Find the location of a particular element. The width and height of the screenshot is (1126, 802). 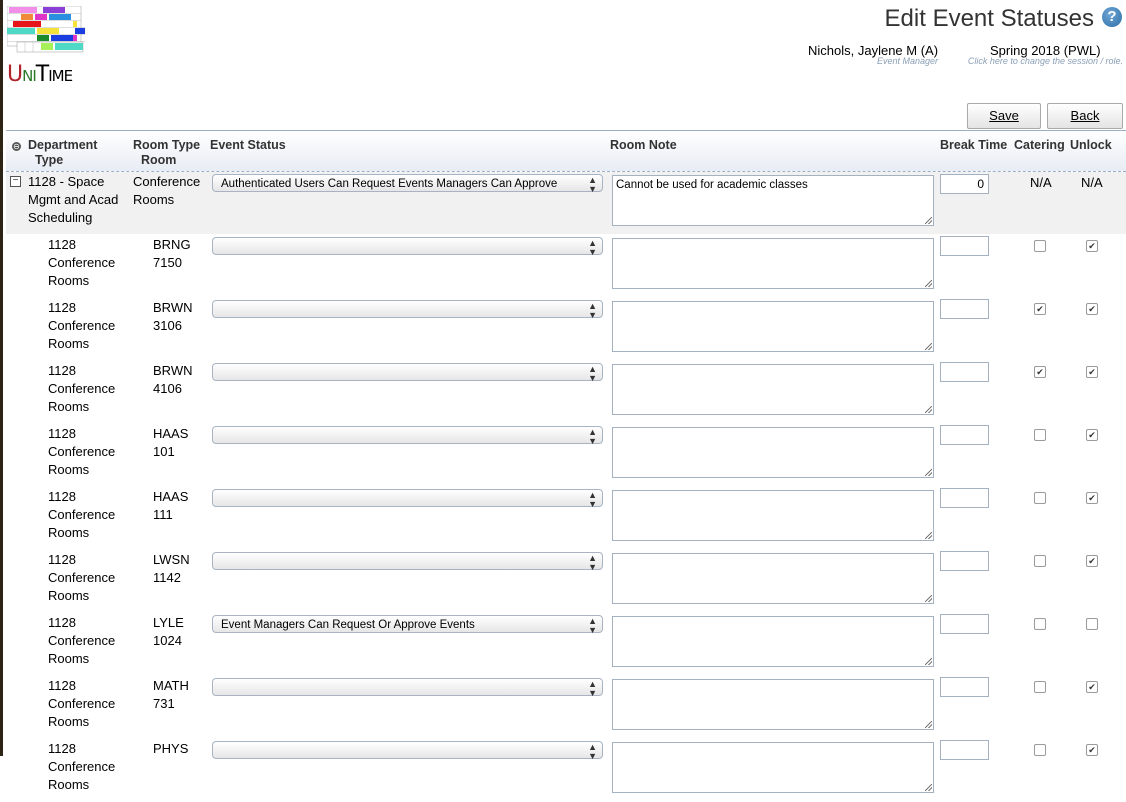

help-icon: ? is located at coordinates (1112, 17).